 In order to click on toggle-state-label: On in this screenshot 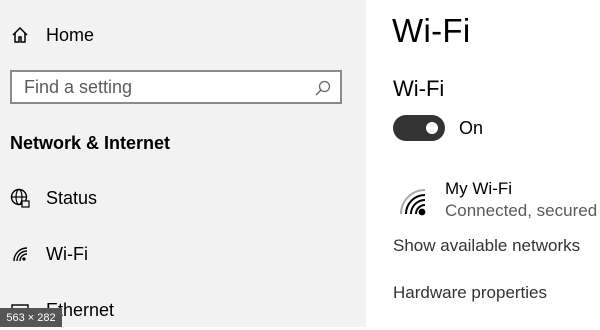, I will do `click(471, 128)`.